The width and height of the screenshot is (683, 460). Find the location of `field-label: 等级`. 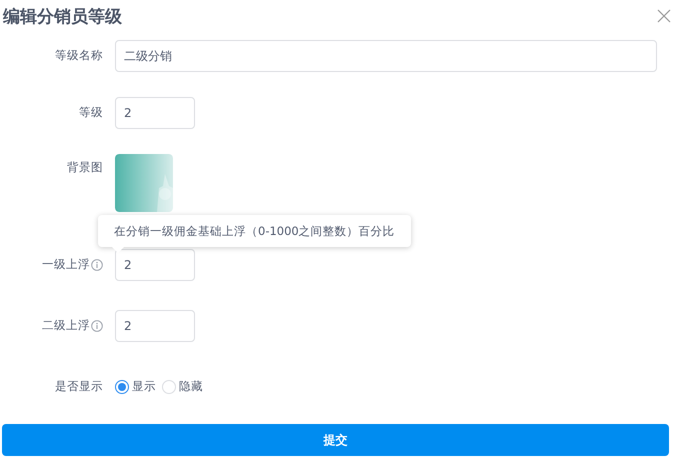

field-label: 等级 is located at coordinates (91, 112).